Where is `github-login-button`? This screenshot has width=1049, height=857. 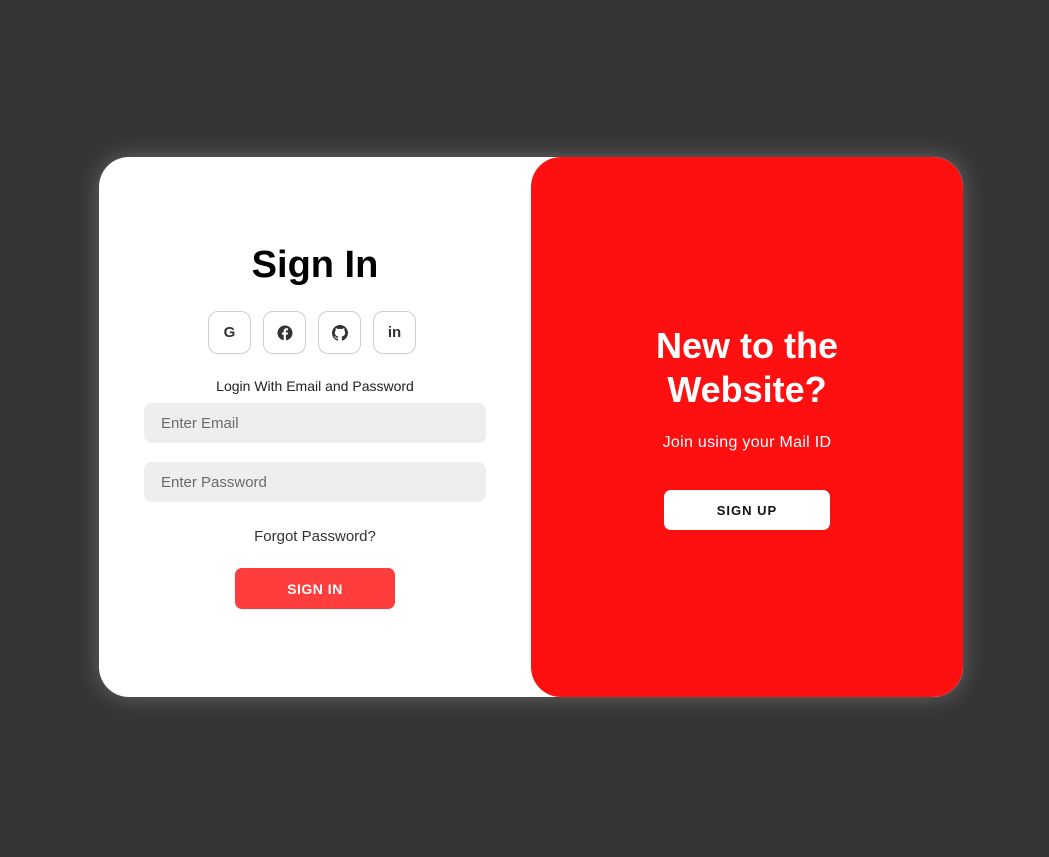 github-login-button is located at coordinates (339, 332).